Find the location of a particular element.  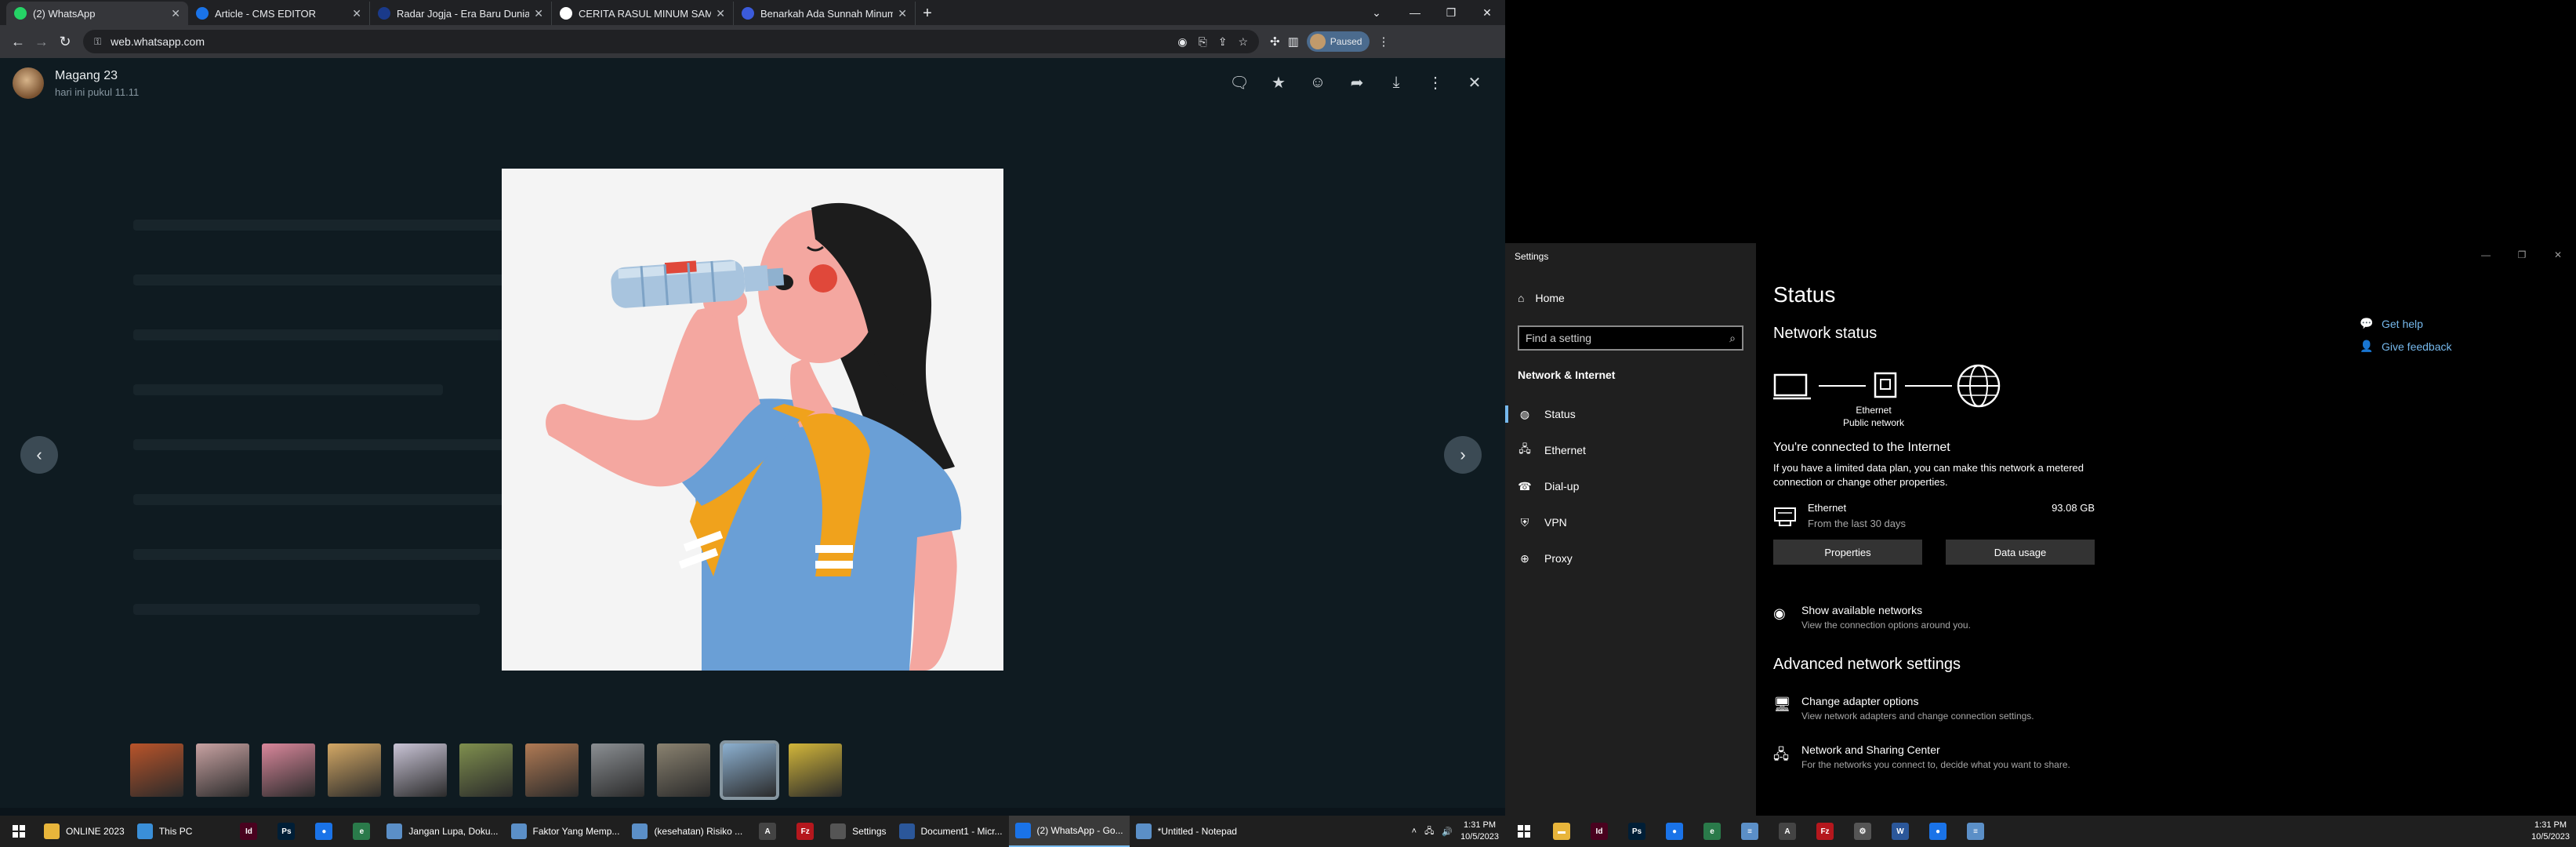

browser-tab: CERITA RASUL MINUM SAMBIL B ✕ is located at coordinates (643, 13).